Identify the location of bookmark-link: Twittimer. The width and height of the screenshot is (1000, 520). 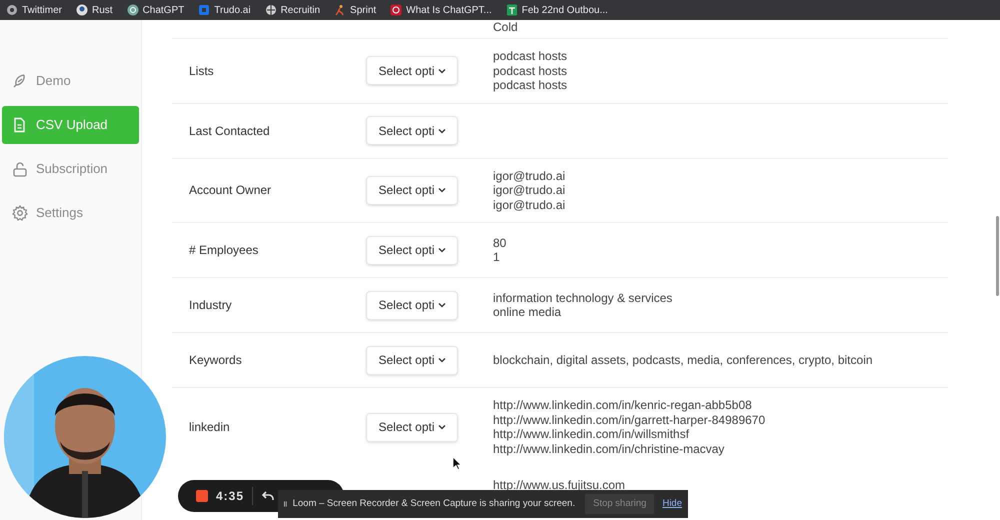
(34, 10).